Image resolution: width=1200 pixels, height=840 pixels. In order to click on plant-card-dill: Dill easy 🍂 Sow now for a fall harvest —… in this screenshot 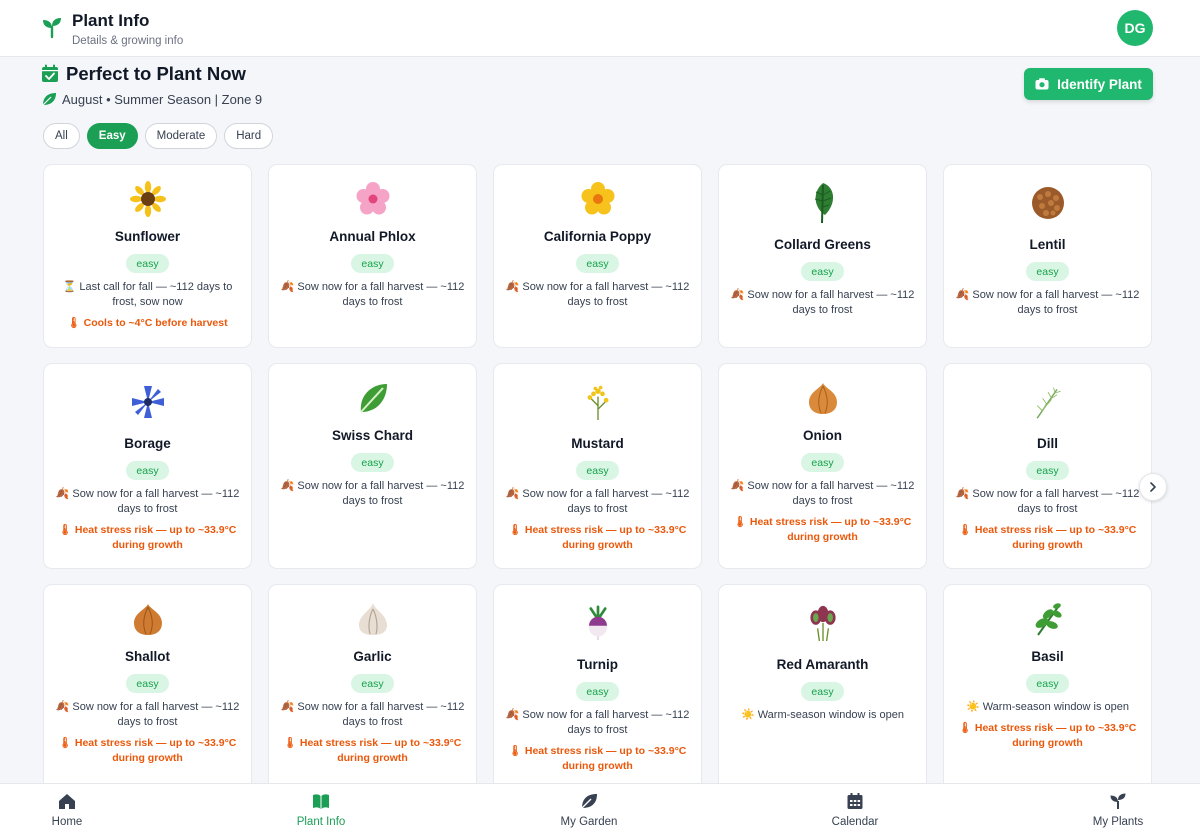, I will do `click(1047, 466)`.